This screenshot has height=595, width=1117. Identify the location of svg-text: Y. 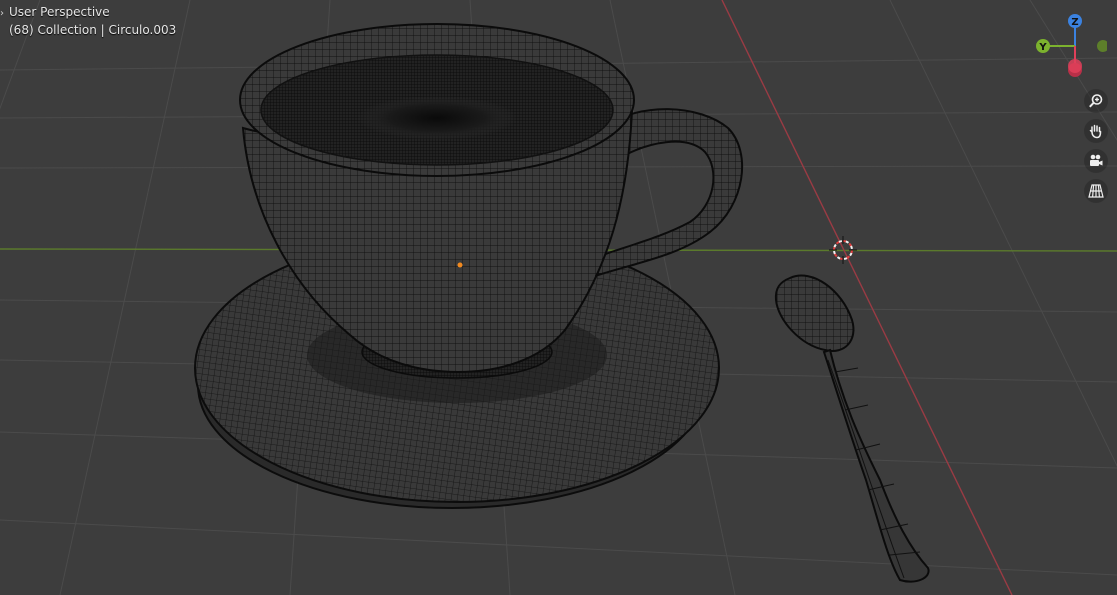
(1042, 47).